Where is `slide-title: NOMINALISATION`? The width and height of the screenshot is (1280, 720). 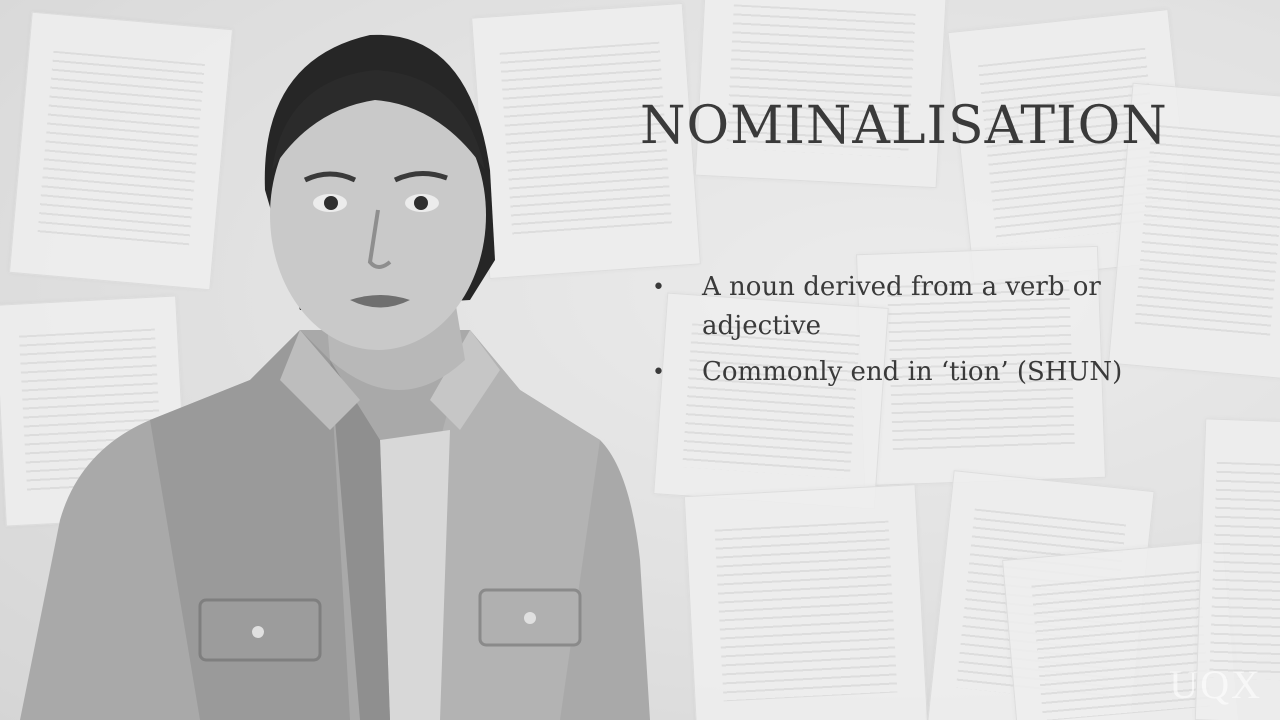
slide-title: NOMINALISATION is located at coordinates (904, 126).